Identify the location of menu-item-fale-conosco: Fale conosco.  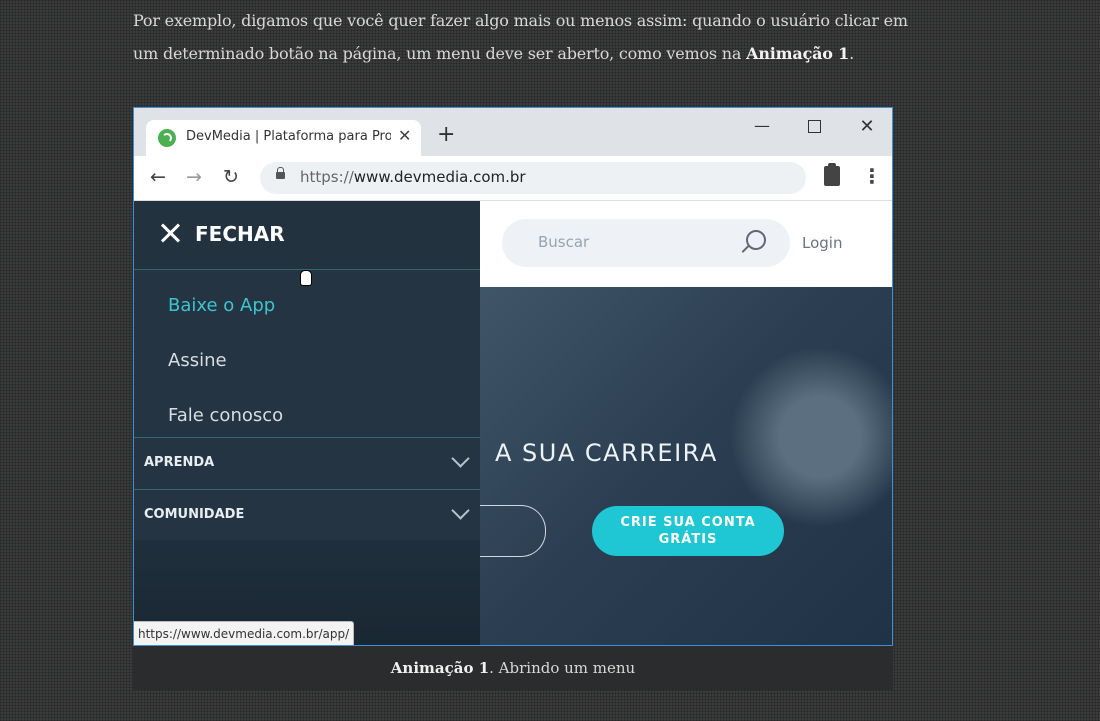
(225, 415).